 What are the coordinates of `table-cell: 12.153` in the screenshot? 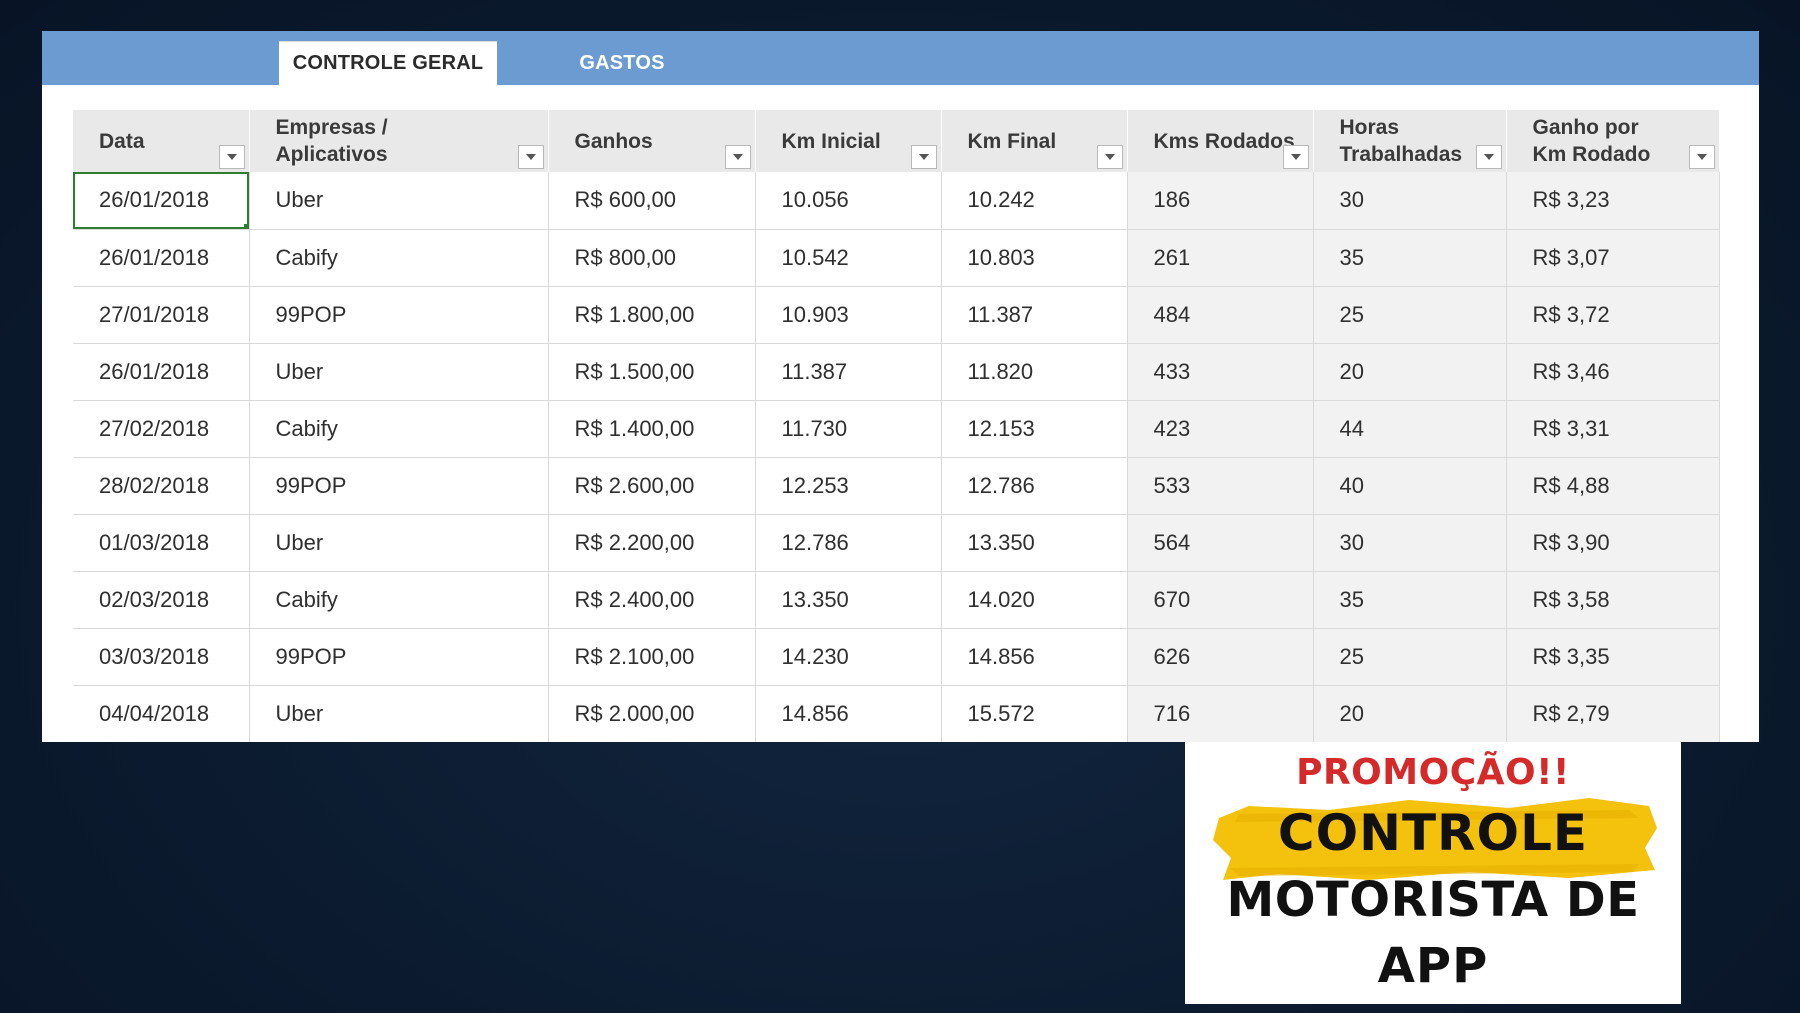 It's located at (1034, 429).